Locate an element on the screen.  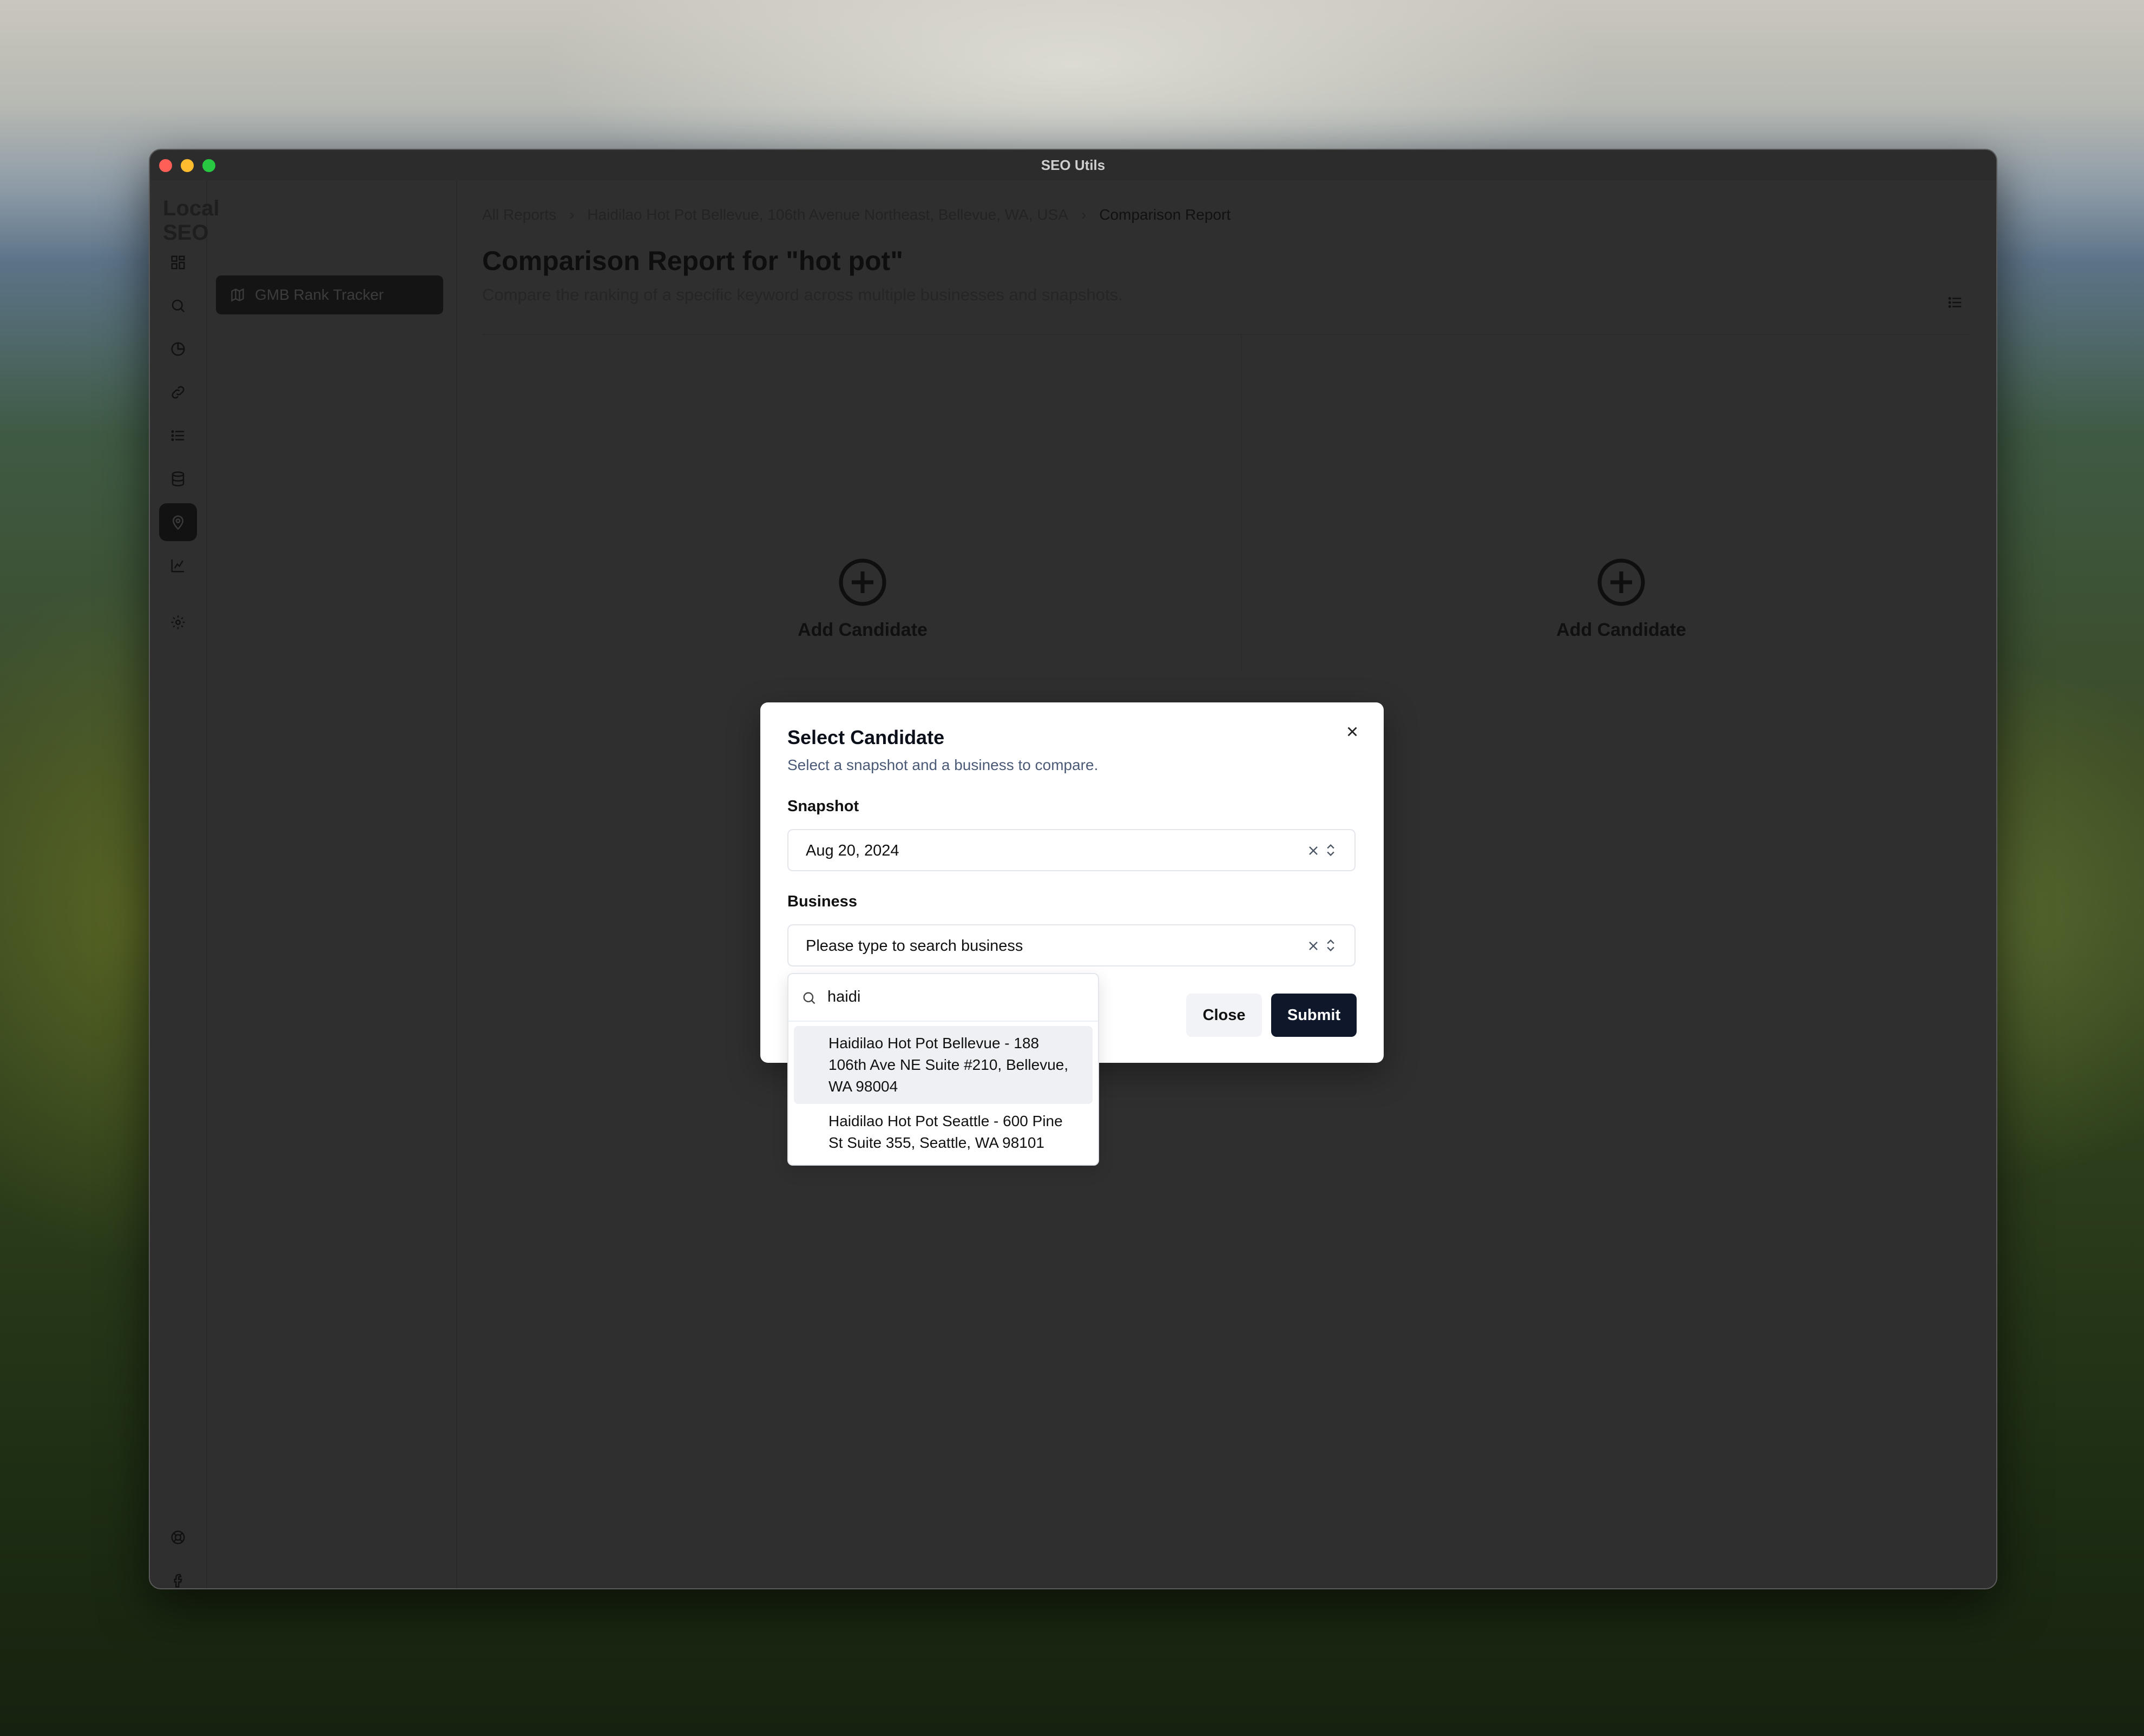
icon-rail: Local SEO is located at coordinates (184, 884).